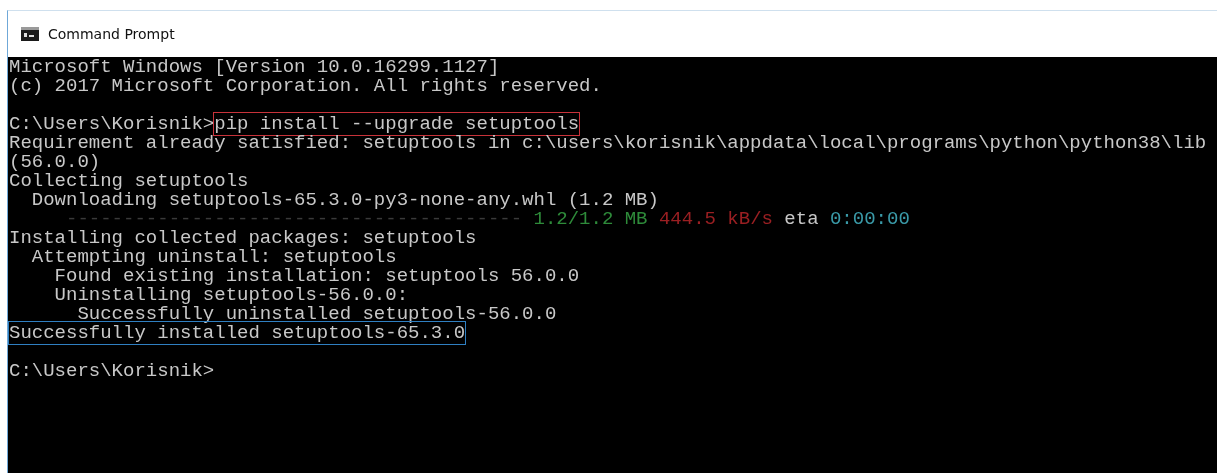 This screenshot has width=1217, height=473. Describe the element at coordinates (715, 219) in the screenshot. I see `console-text: 444.5 kB/s` at that location.